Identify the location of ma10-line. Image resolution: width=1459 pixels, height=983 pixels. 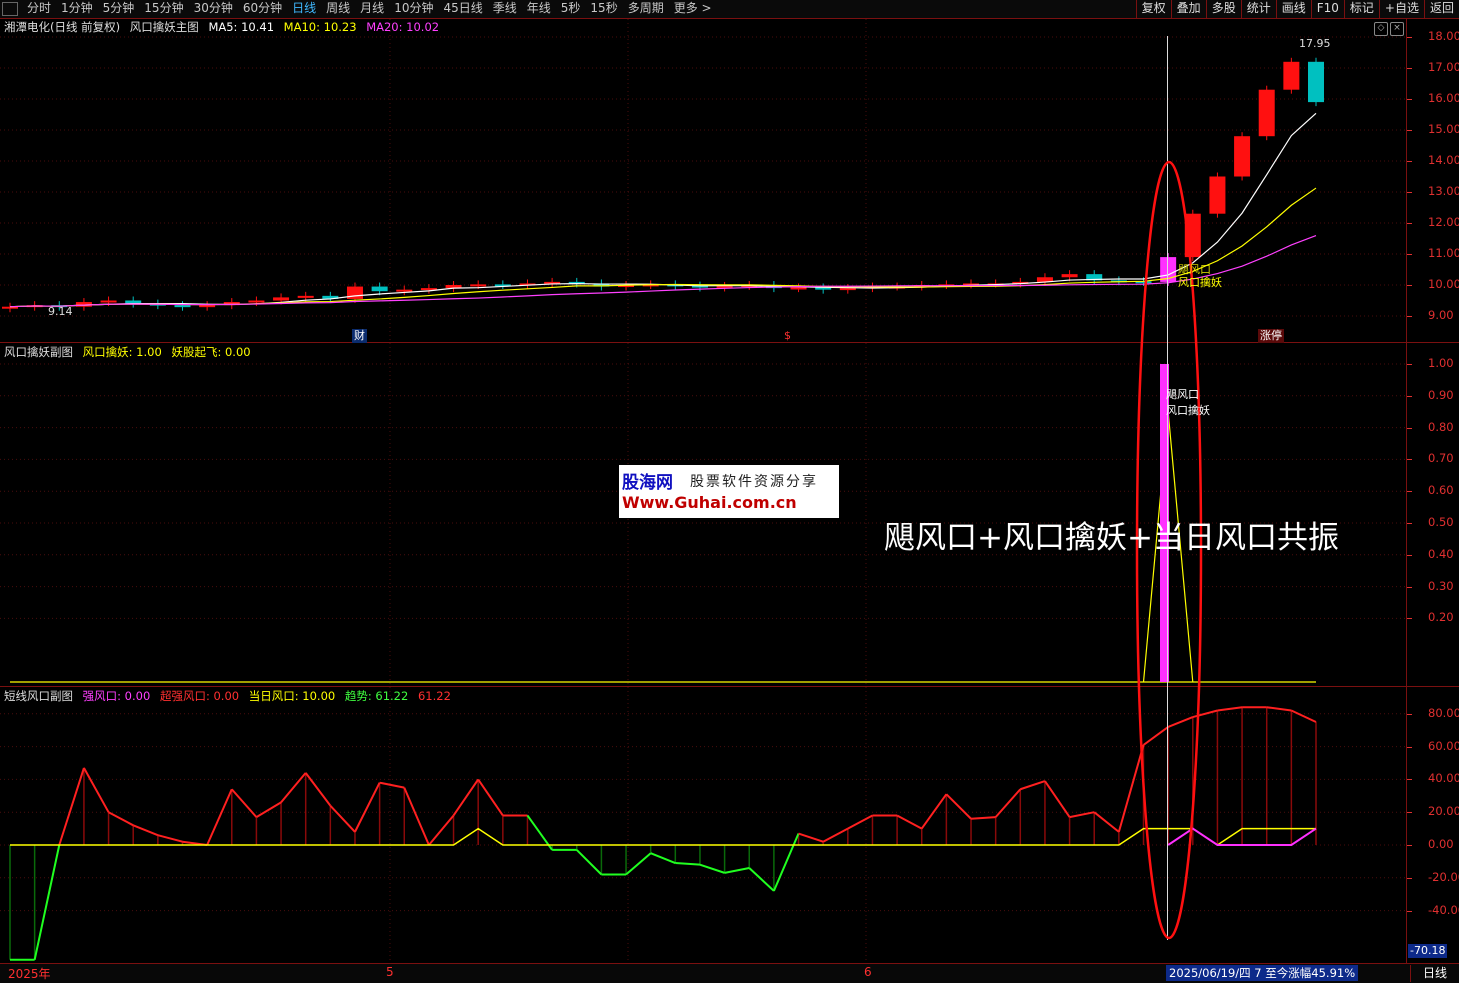
(663, 247).